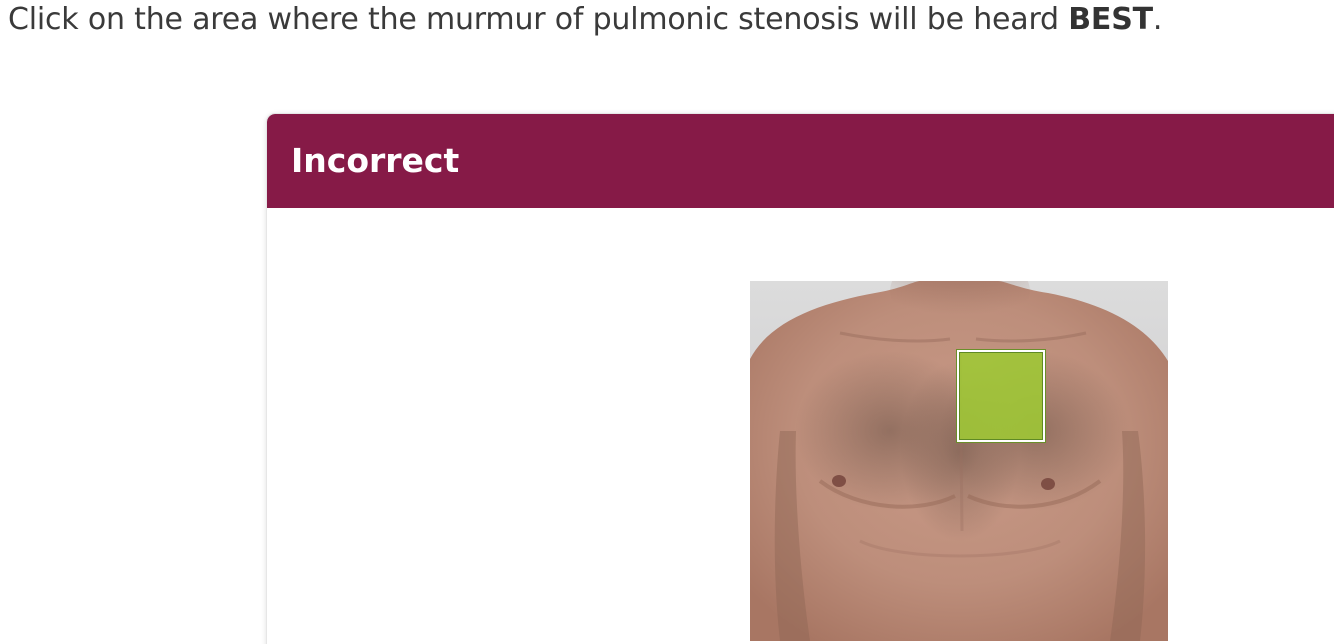 This screenshot has height=644, width=1334. I want to click on feedback-title: Incorrect, so click(375, 160).